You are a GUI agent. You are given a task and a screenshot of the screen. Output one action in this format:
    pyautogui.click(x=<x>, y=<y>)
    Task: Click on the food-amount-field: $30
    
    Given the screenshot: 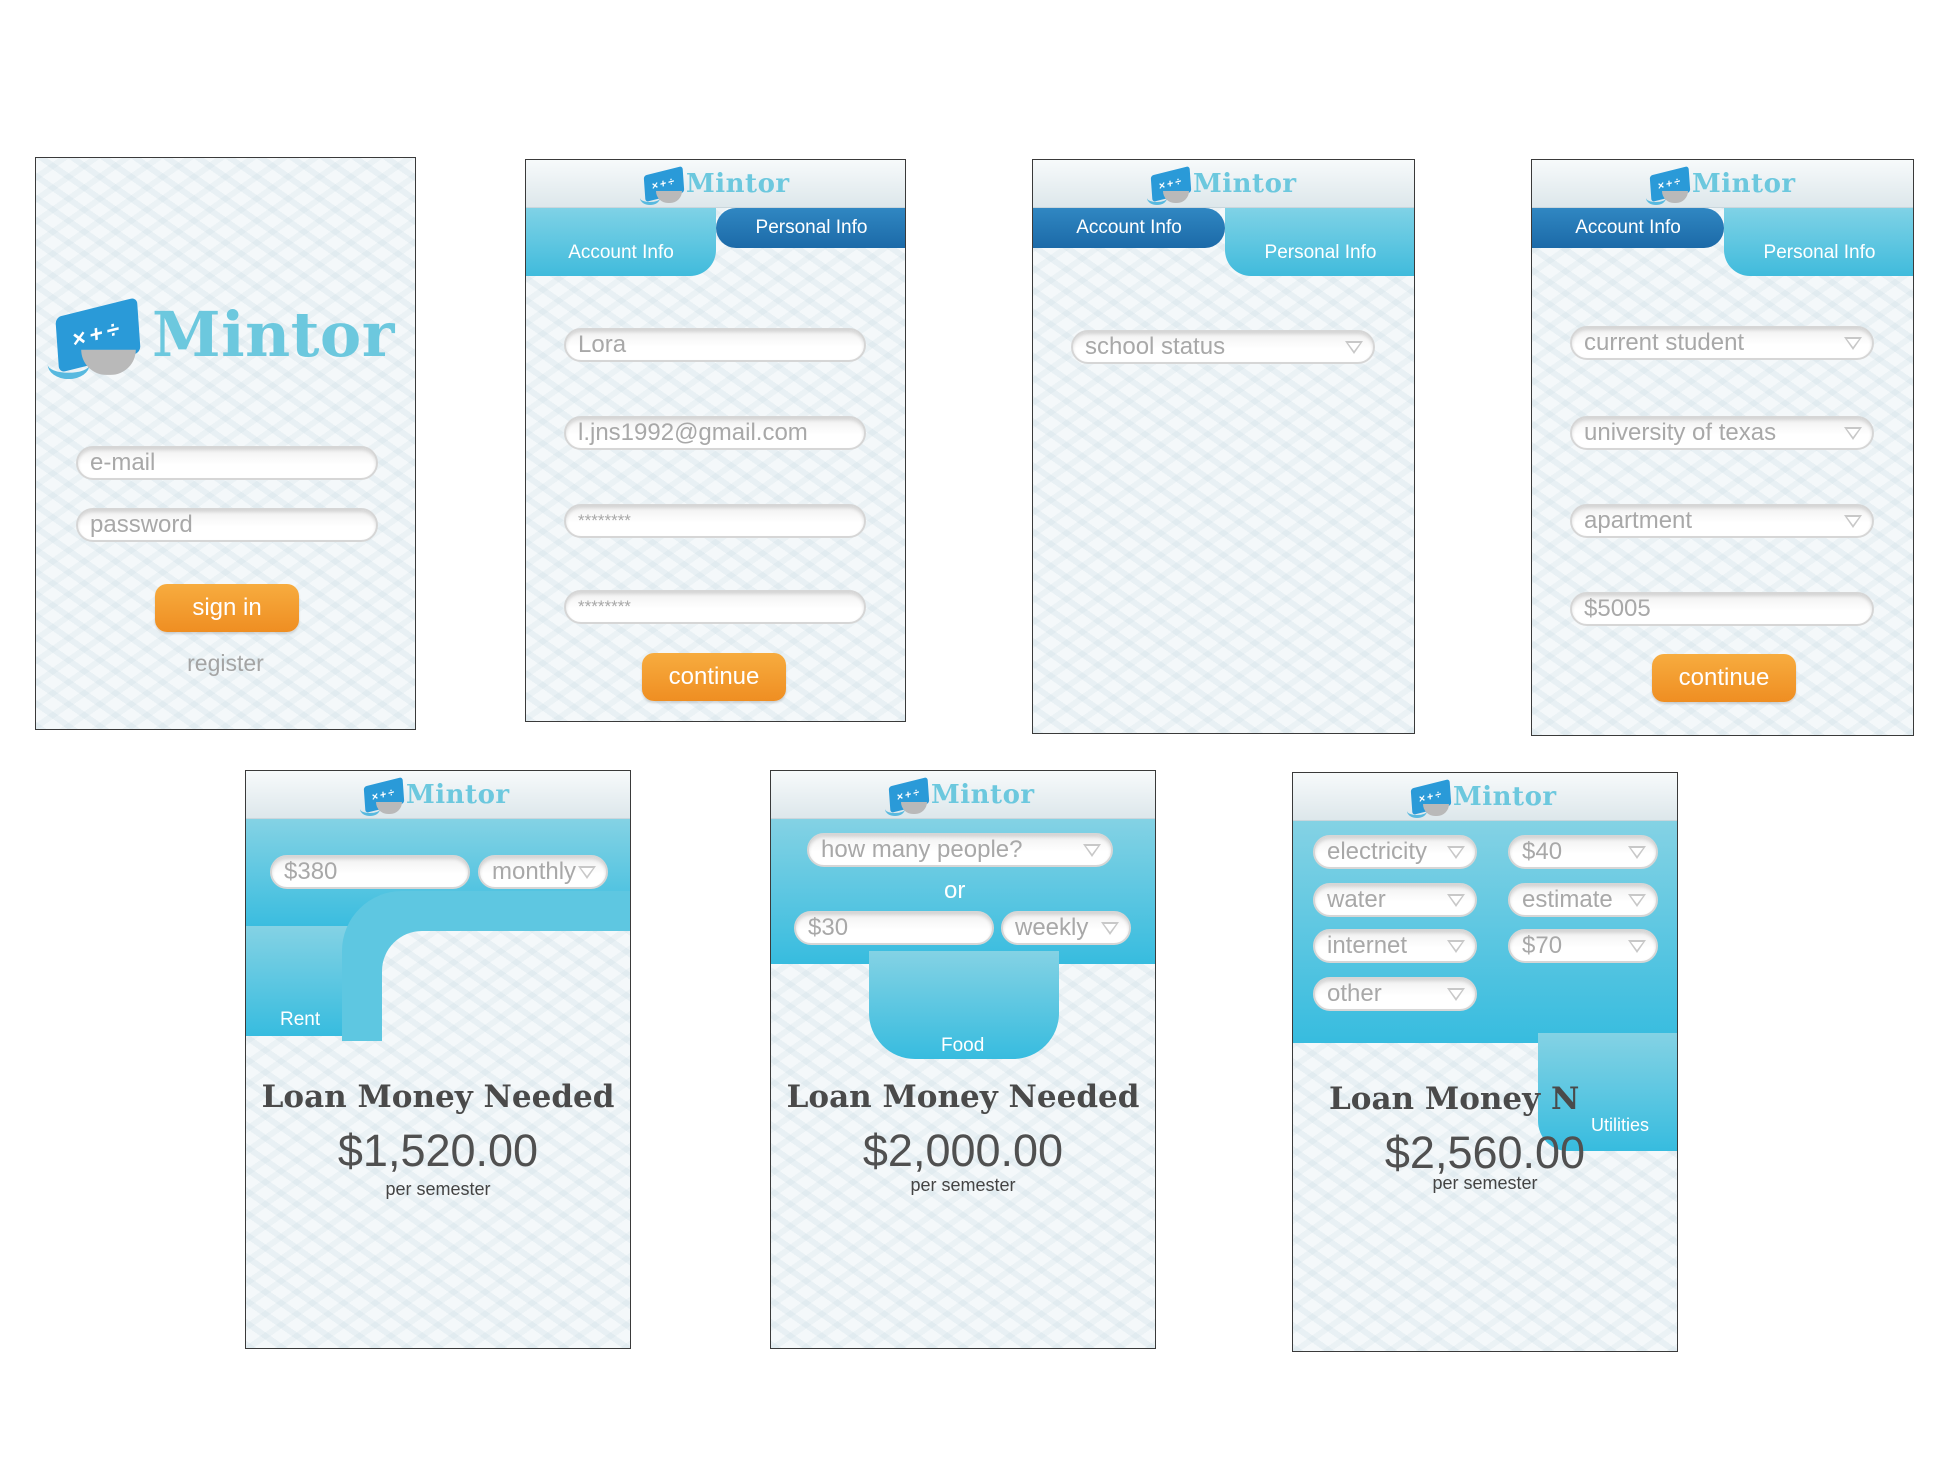 What is the action you would take?
    pyautogui.click(x=894, y=928)
    